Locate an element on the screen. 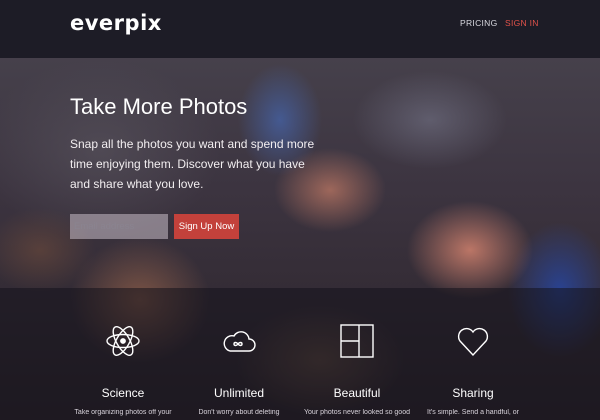 The width and height of the screenshot is (600, 420). feature-title: Science is located at coordinates (123, 393).